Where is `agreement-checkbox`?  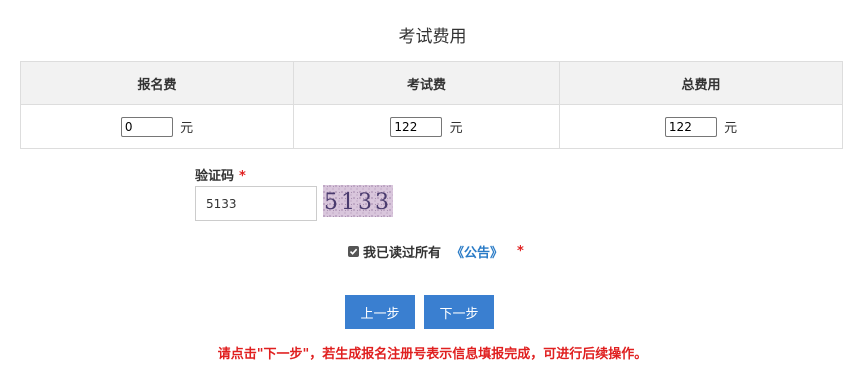
agreement-checkbox is located at coordinates (353, 251).